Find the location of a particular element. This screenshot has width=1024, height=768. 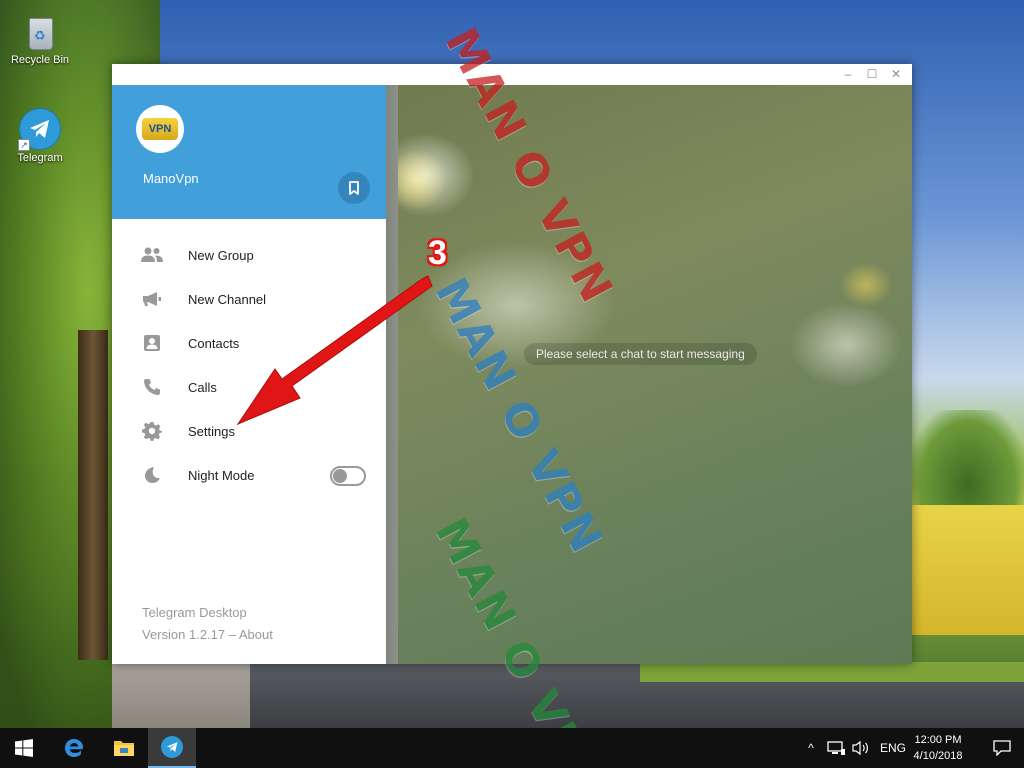

phone-icon is located at coordinates (152, 387).